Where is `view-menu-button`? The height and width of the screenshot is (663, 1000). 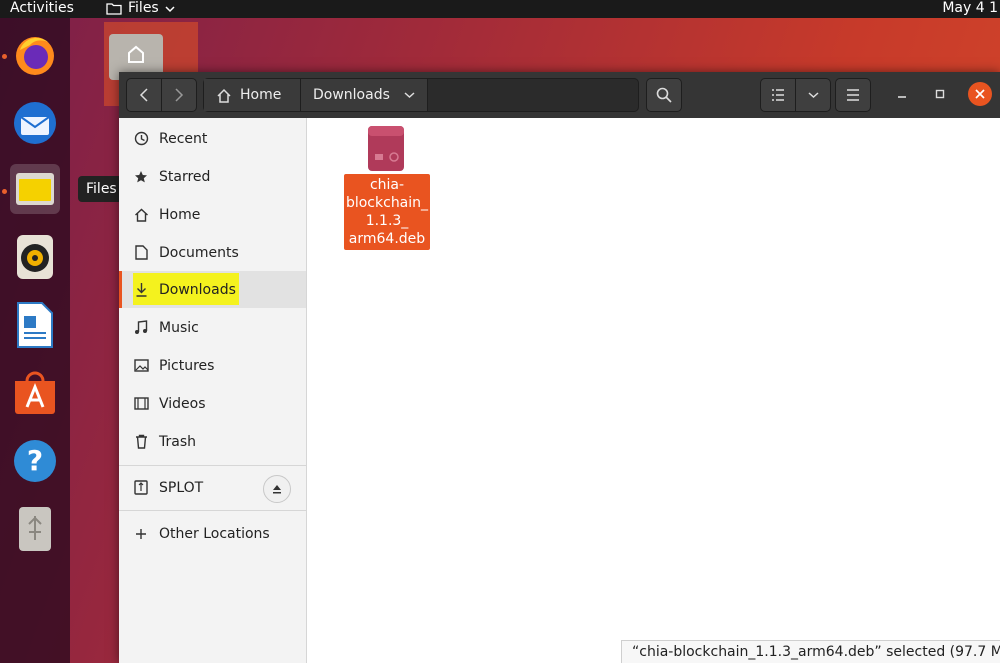
view-menu-button is located at coordinates (813, 95).